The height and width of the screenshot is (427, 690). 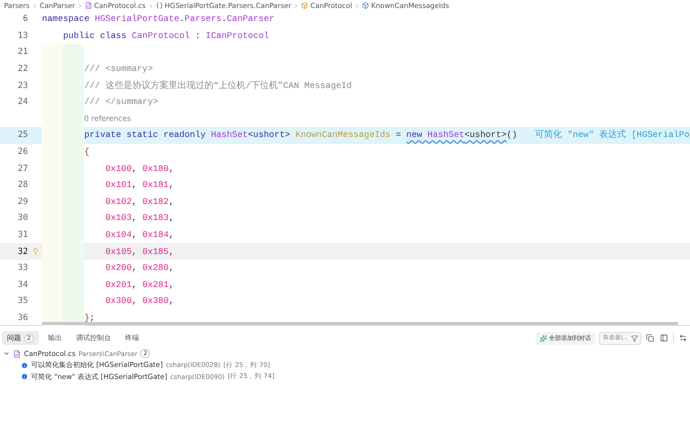 What do you see at coordinates (139, 301) in the screenshot?
I see `code-line: 0x300, 0x380,` at bounding box center [139, 301].